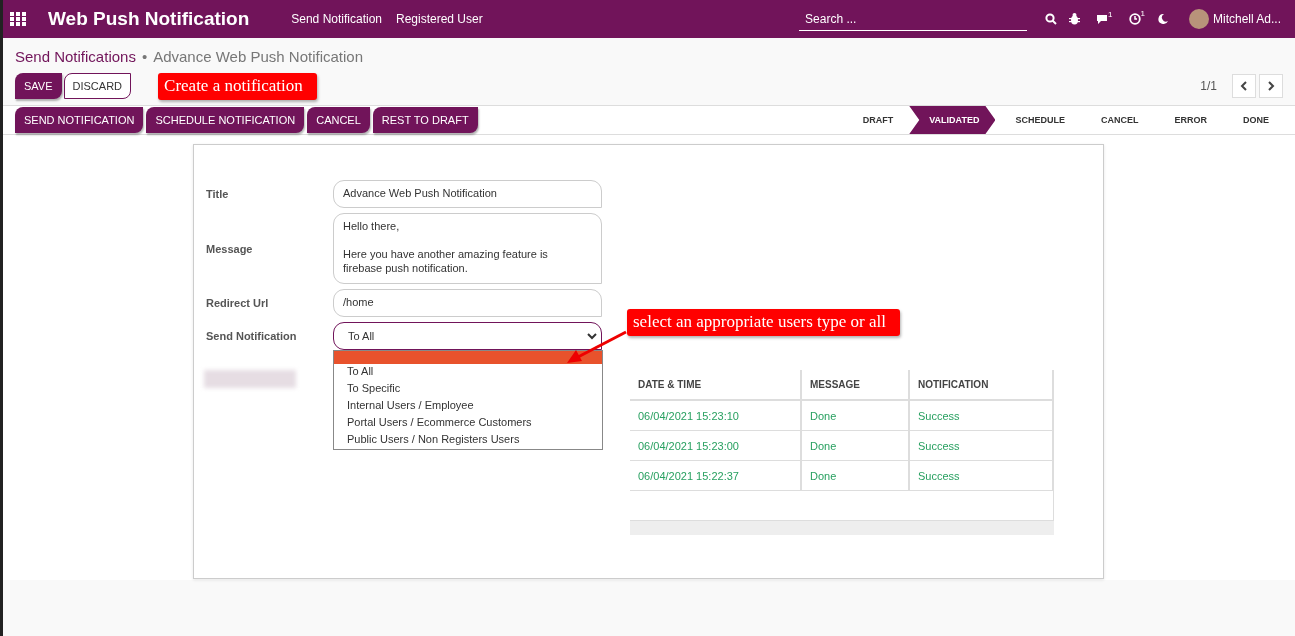 This screenshot has width=1295, height=636. What do you see at coordinates (597, 346) in the screenshot?
I see `pointer-arrow` at bounding box center [597, 346].